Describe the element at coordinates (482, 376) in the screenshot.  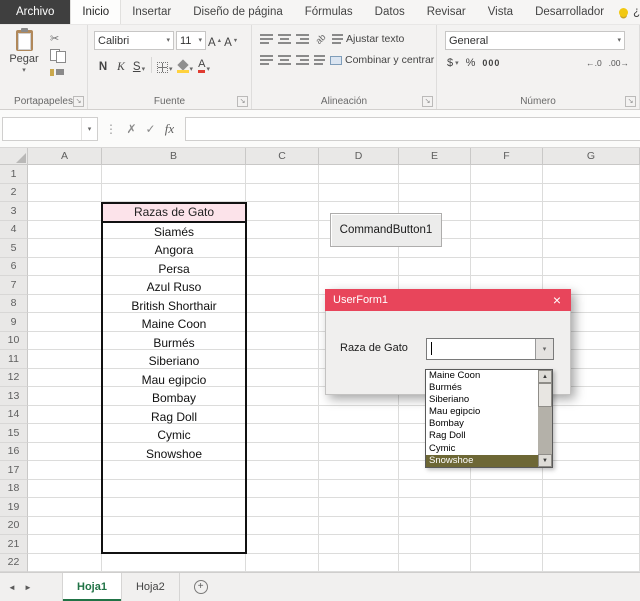
I see `dropdown-item-maine-coon: Maine Coon` at that location.